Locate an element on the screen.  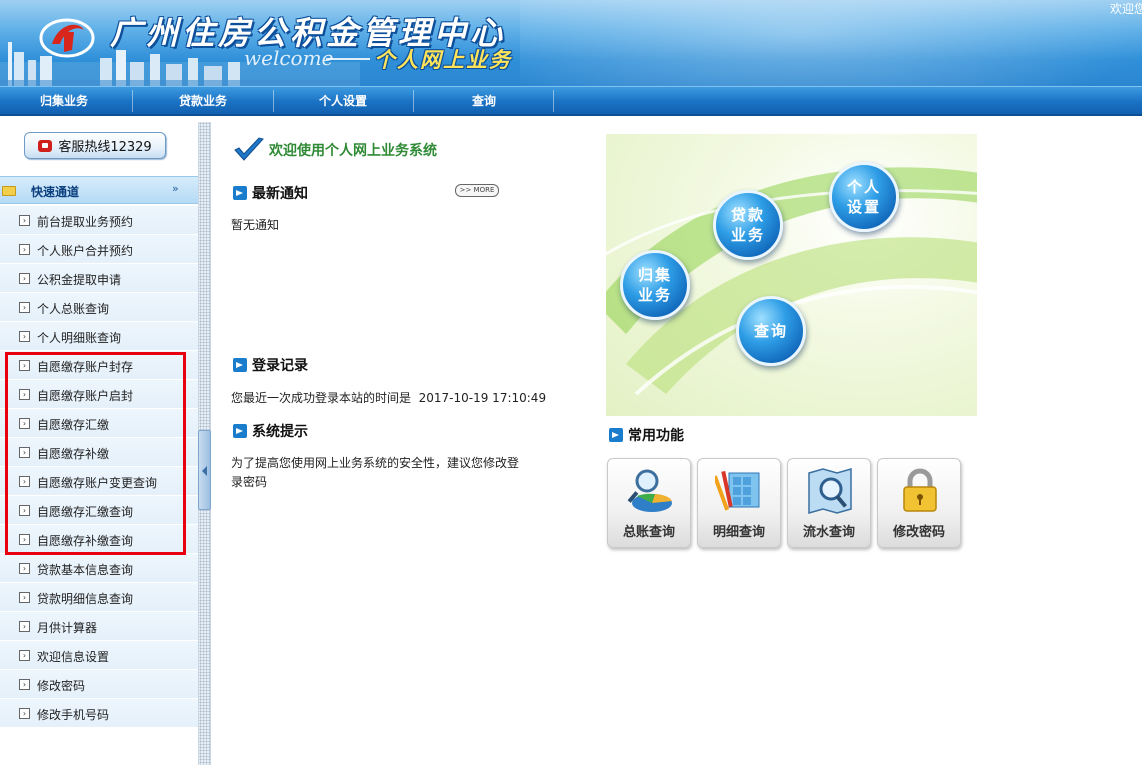
menu-item-voluntary-account-seal: › 自愿缴存账户封存 is located at coordinates (99, 365).